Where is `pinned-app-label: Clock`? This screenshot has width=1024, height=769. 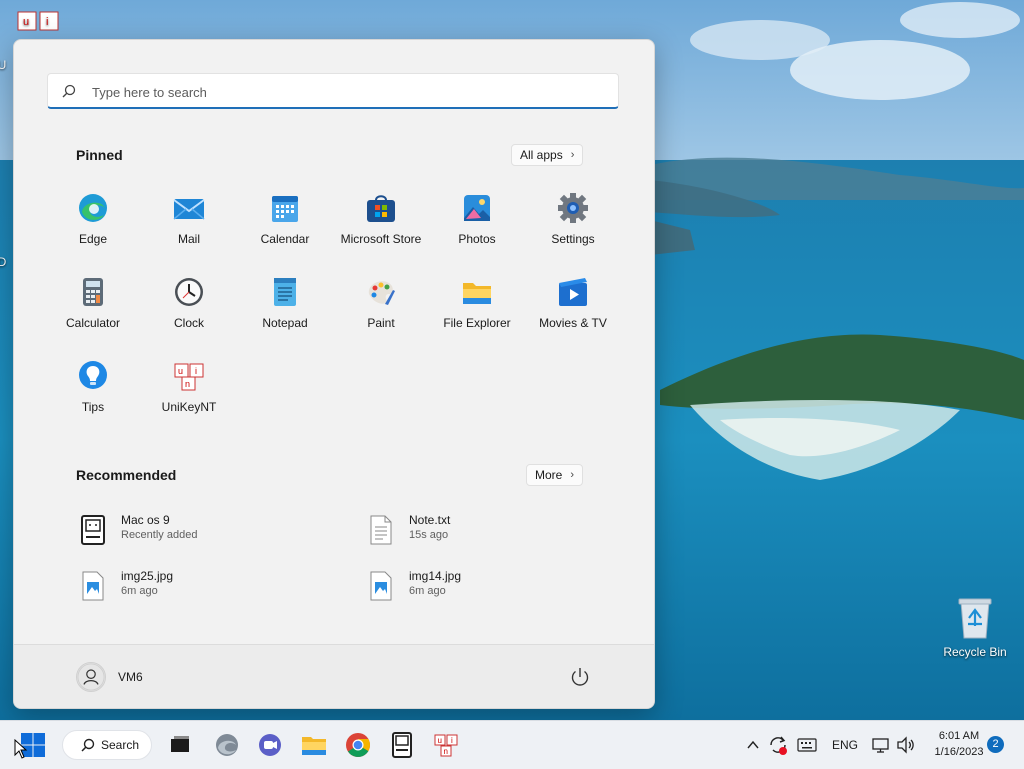
pinned-app-label: Clock is located at coordinates (188, 323).